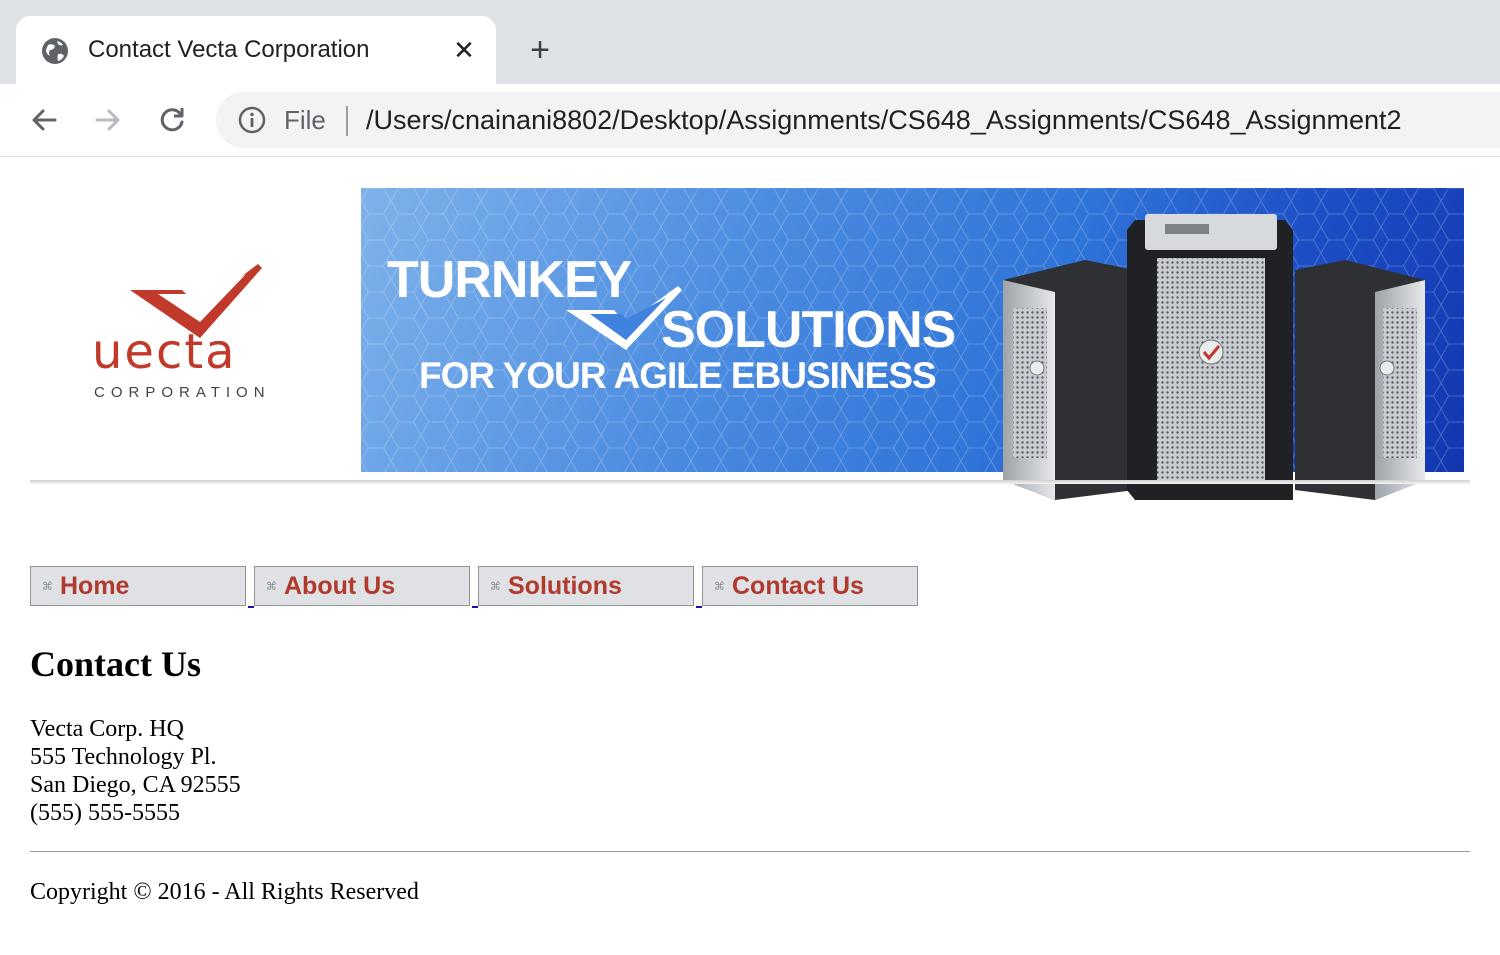 The image size is (1500, 955). I want to click on footer-divider, so click(750, 851).